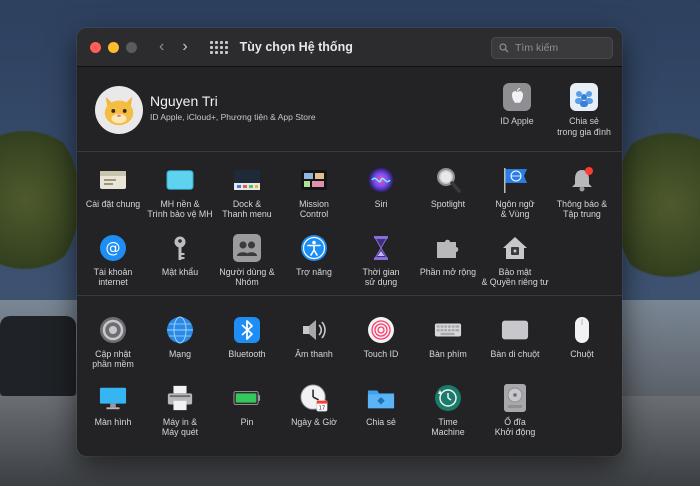 The height and width of the screenshot is (486, 700). I want to click on pref-mouse-label: Chuột, so click(582, 354).